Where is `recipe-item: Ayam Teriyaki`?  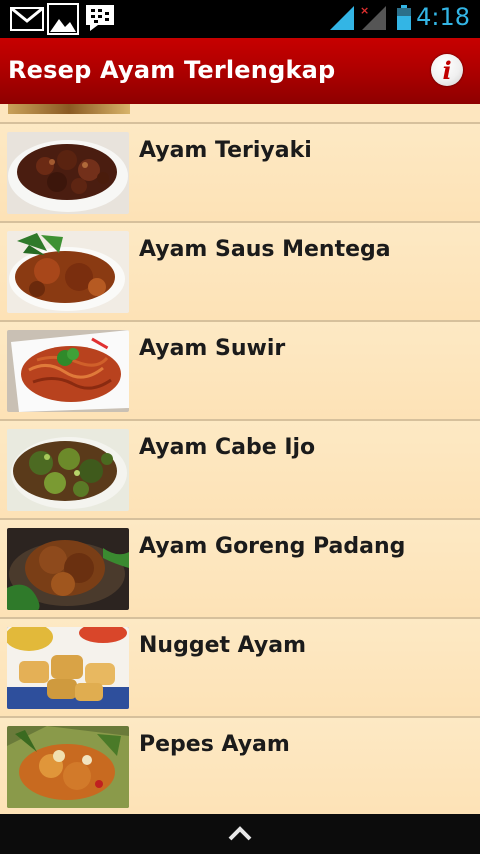
recipe-item: Ayam Teriyaki is located at coordinates (240, 173).